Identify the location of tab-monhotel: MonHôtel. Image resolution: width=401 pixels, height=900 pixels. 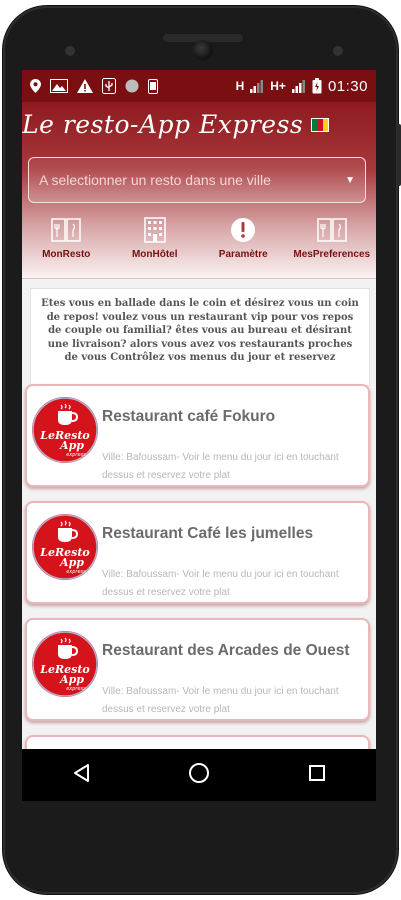
(155, 238).